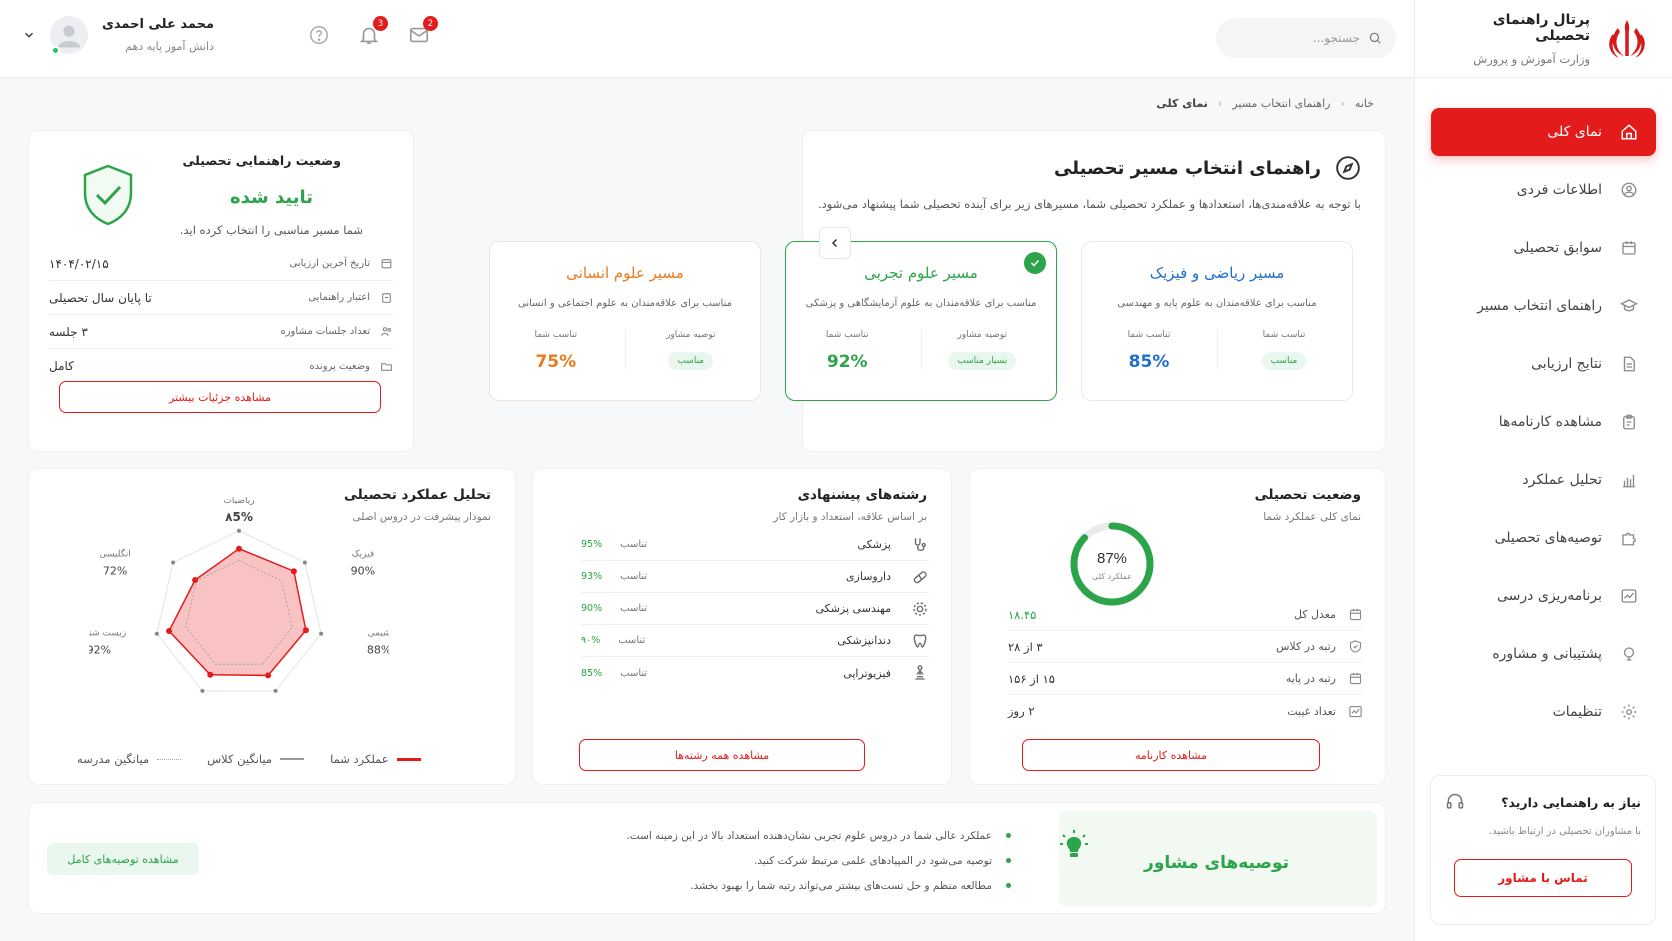 This screenshot has width=1672, height=941. I want to click on list-item: مهندسی پزشکی تناسب 90%, so click(755, 609).